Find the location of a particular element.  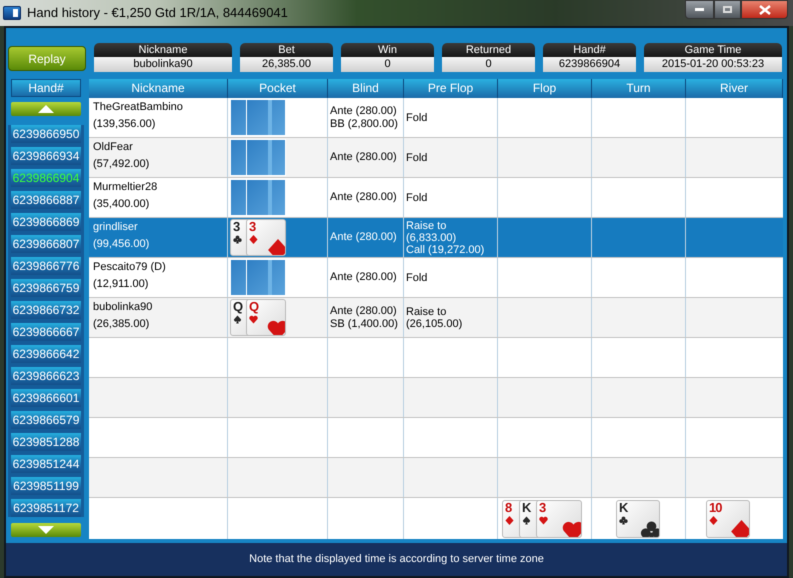

hand-list-item: 6239866776 is located at coordinates (46, 266).